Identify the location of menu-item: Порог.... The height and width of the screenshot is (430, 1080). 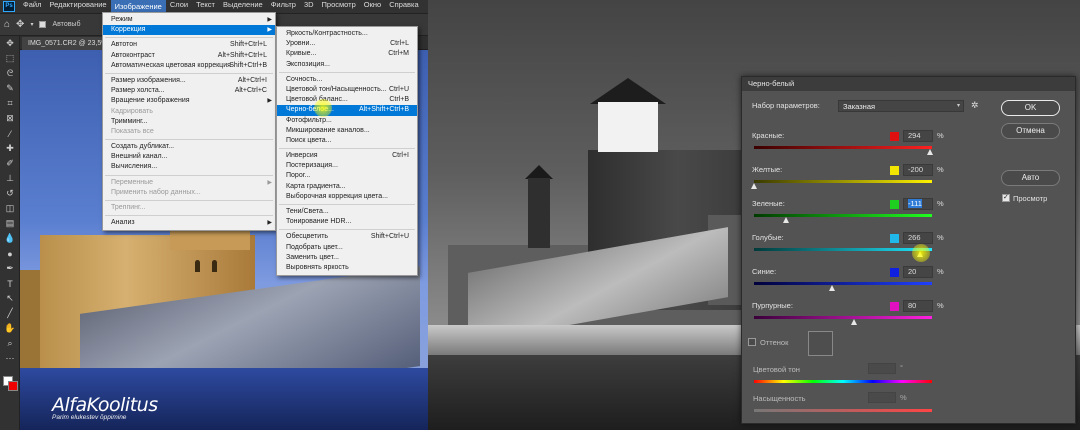
(347, 176).